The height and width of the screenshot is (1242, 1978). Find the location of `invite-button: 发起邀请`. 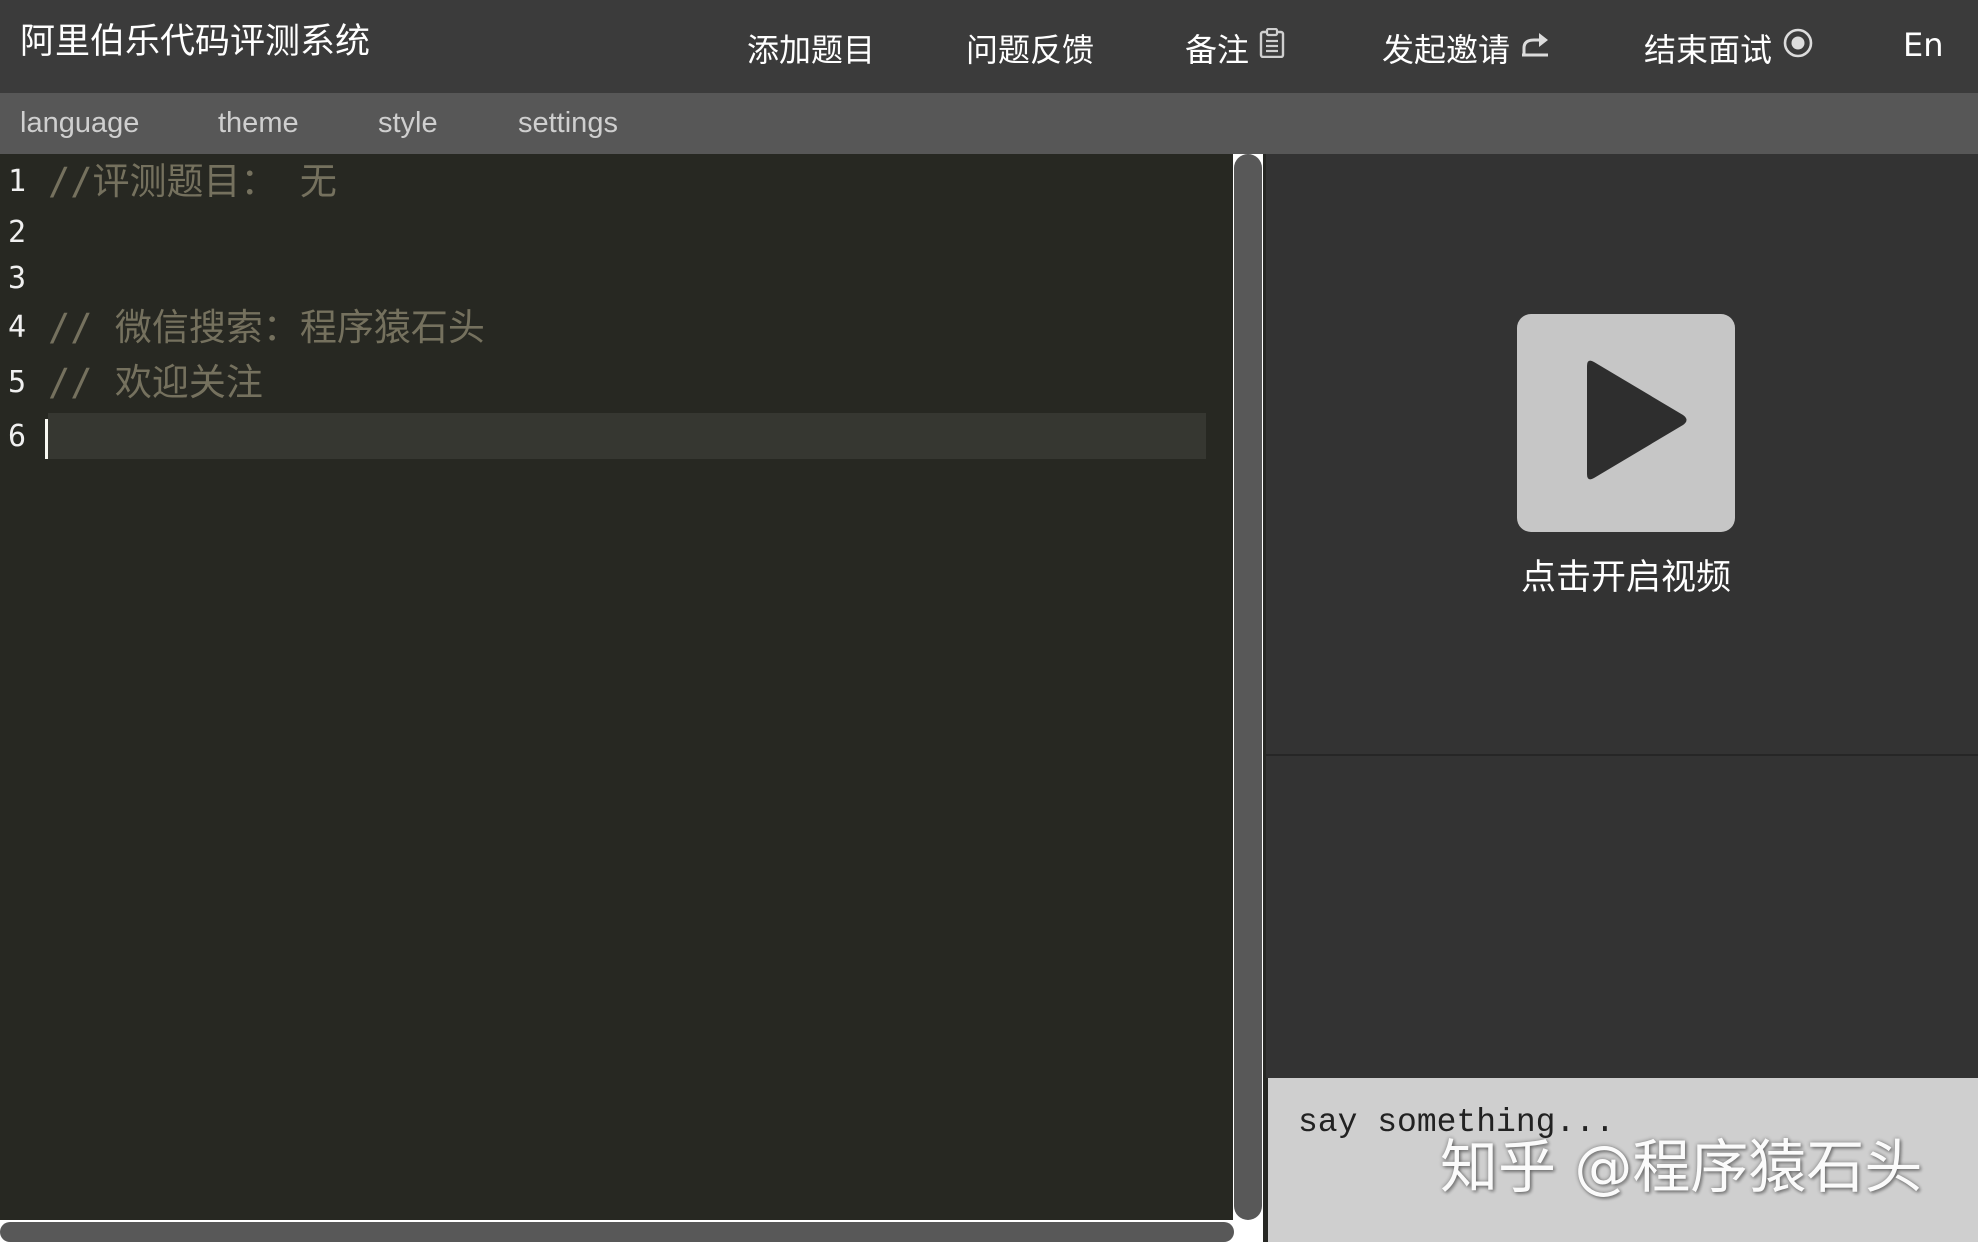

invite-button: 发起邀请 is located at coordinates (1466, 50).